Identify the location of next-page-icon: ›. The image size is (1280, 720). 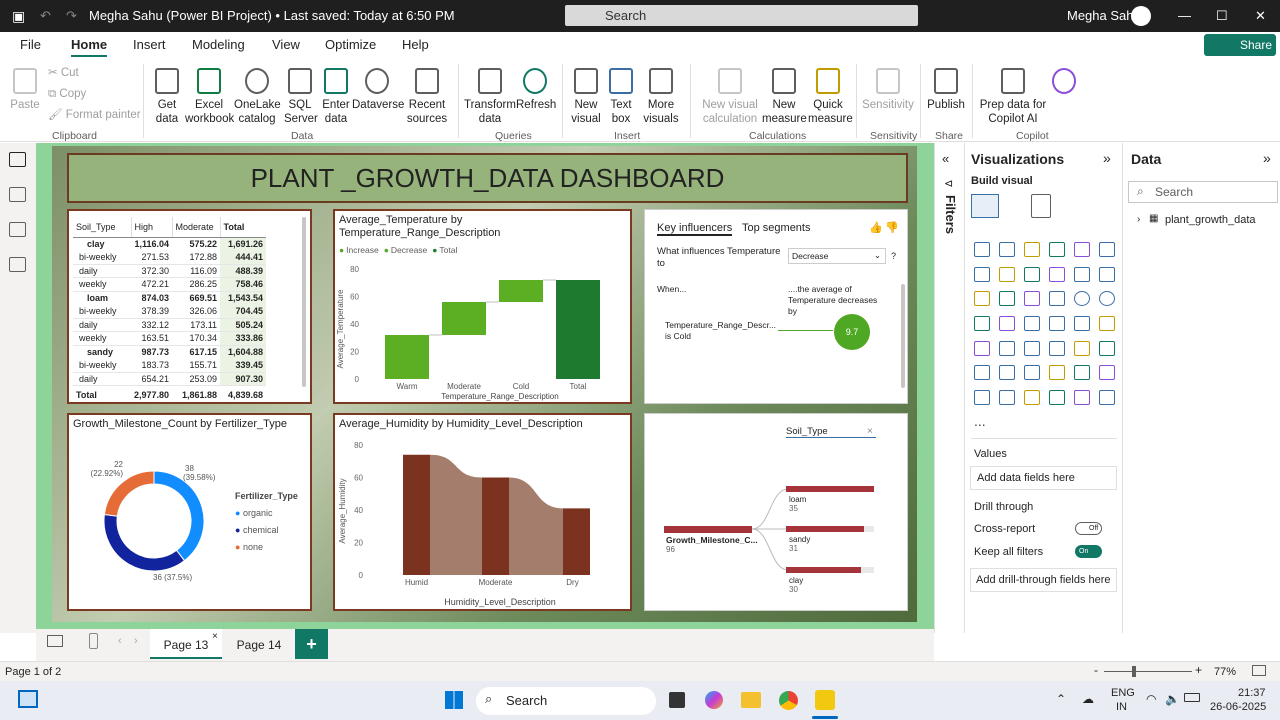
(136, 641).